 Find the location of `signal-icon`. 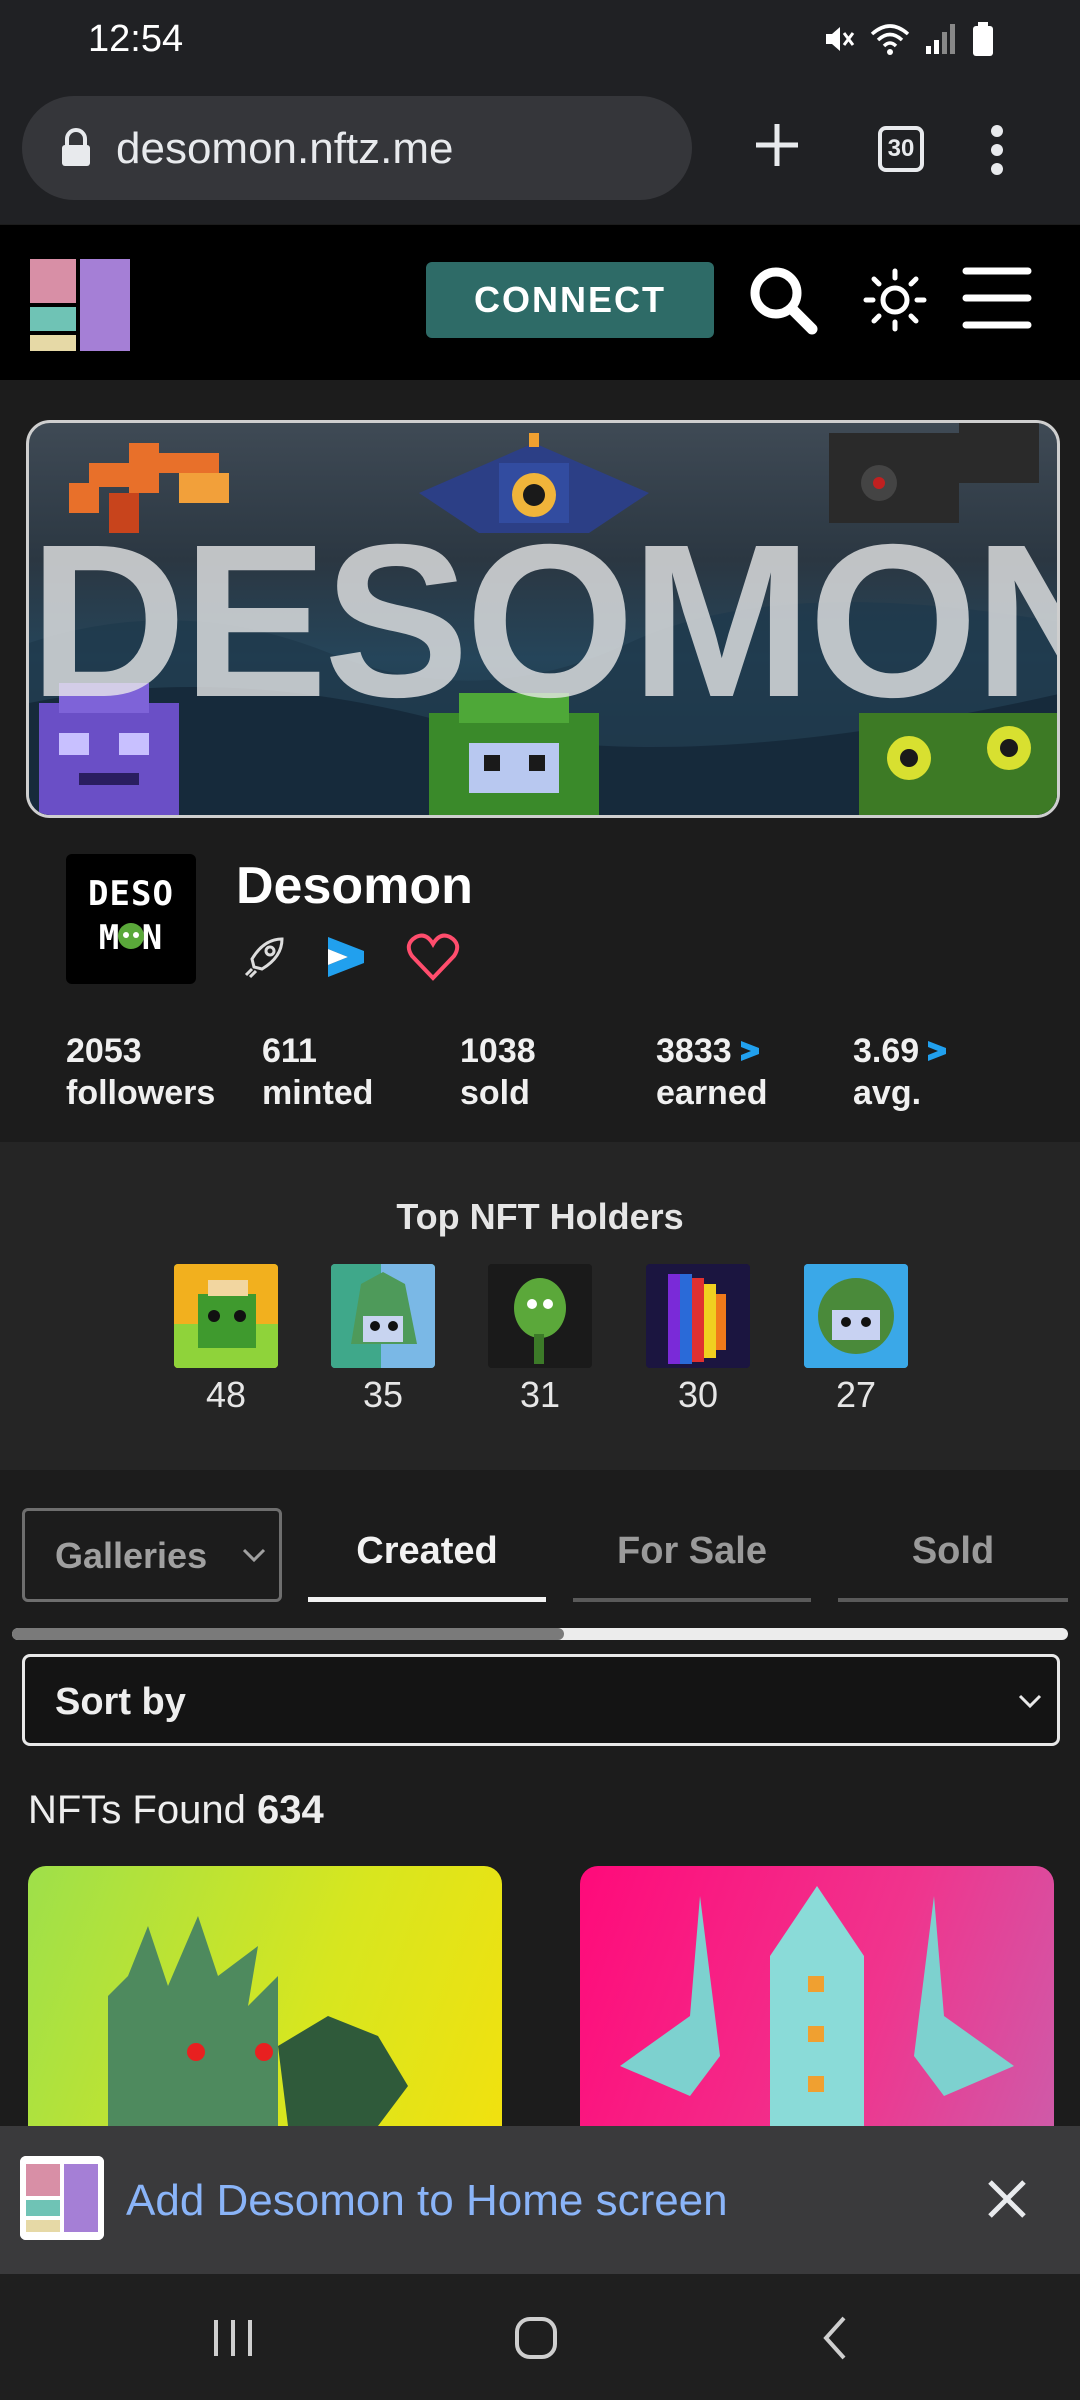

signal-icon is located at coordinates (940, 39).